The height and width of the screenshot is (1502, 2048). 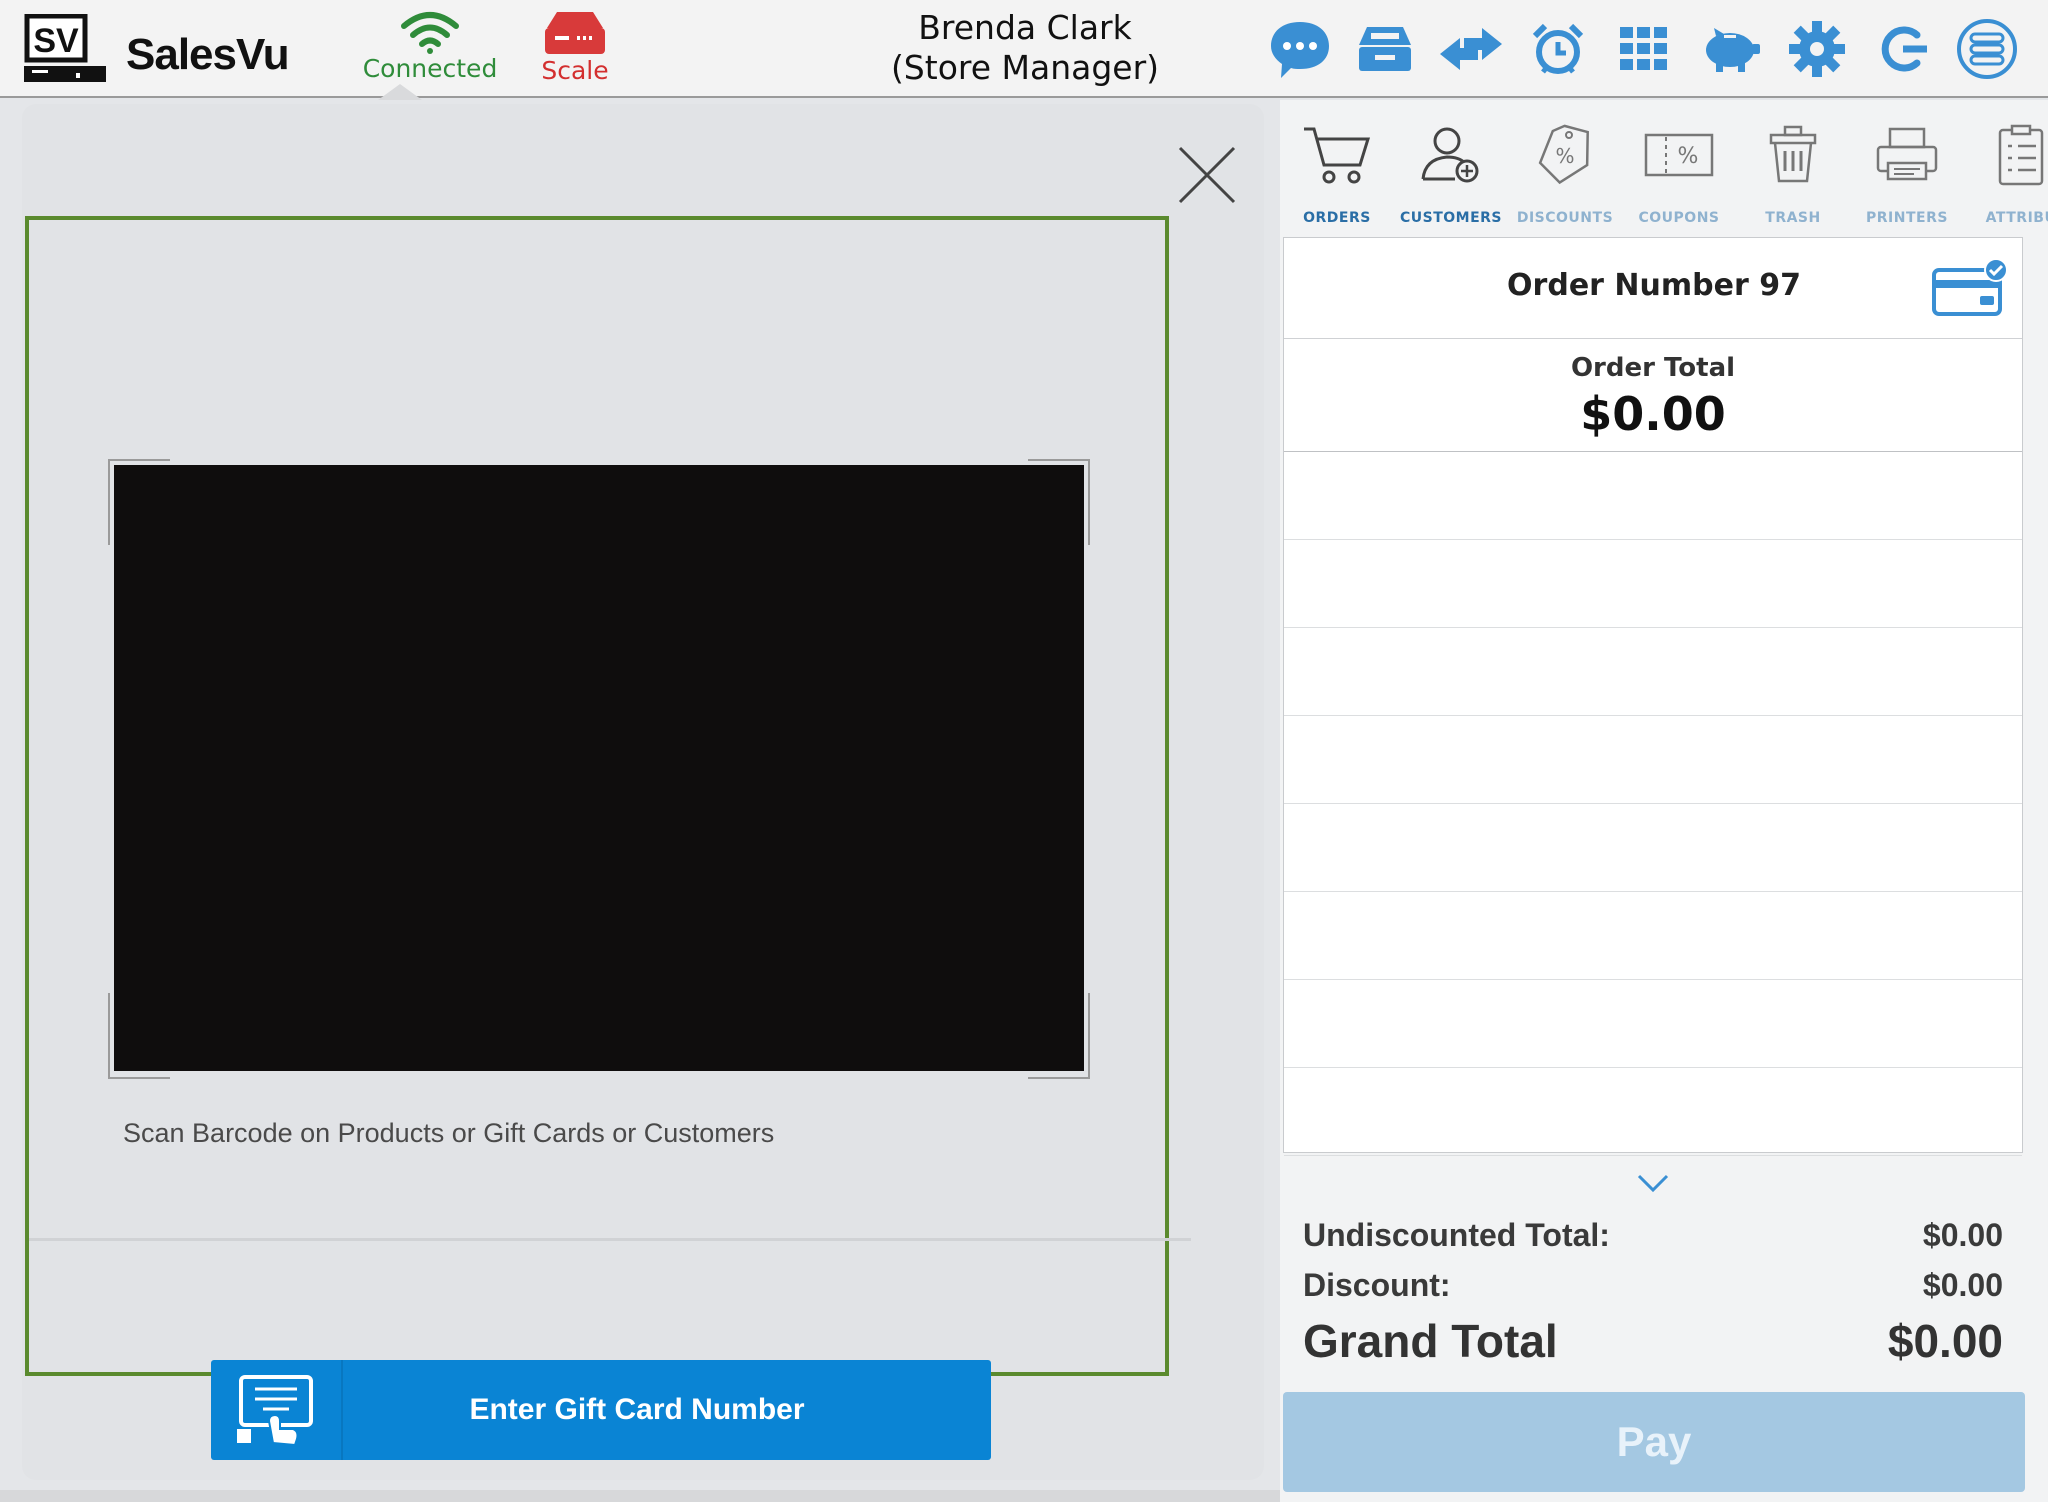 I want to click on tab-trash: TRASH, so click(x=1793, y=170).